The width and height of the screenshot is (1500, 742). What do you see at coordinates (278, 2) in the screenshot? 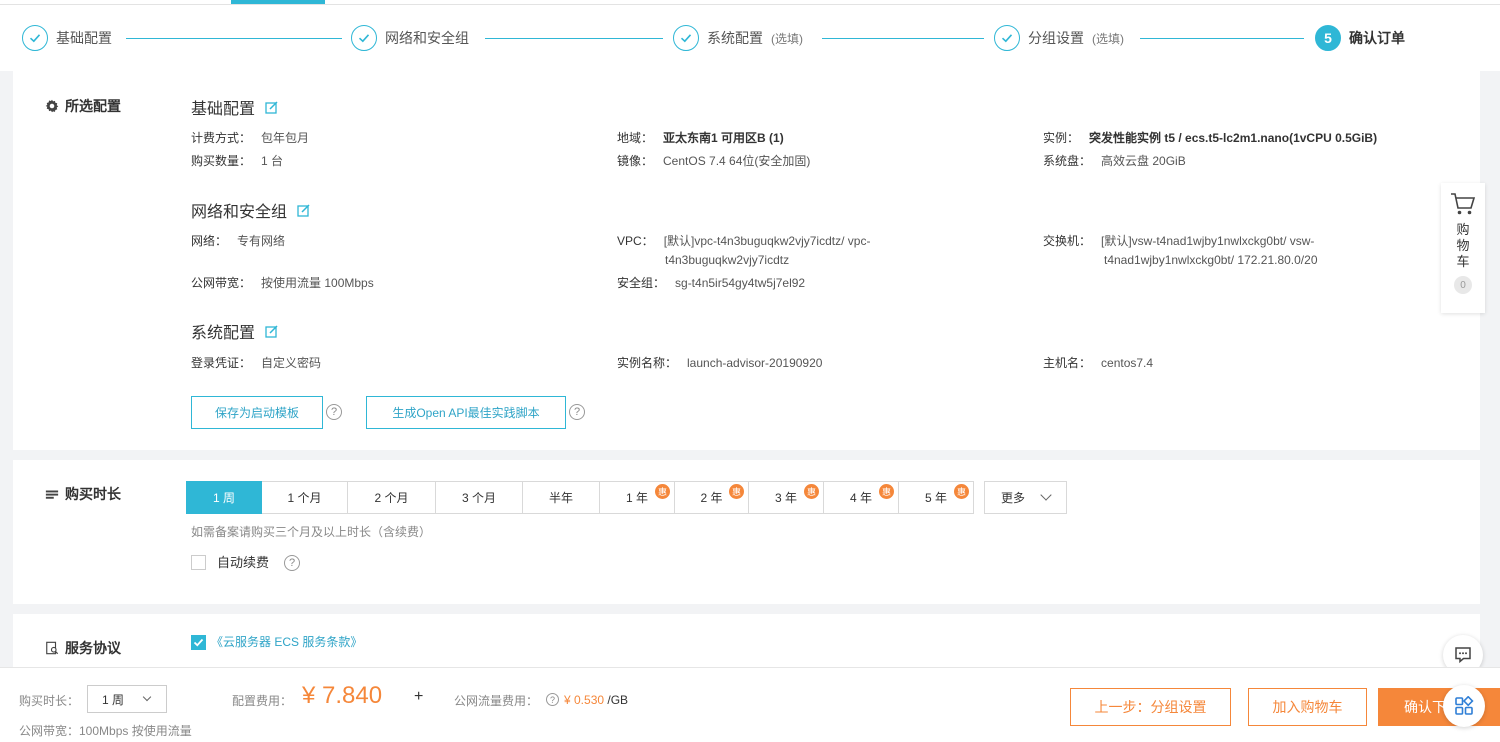
I see `top-tab-indicator` at bounding box center [278, 2].